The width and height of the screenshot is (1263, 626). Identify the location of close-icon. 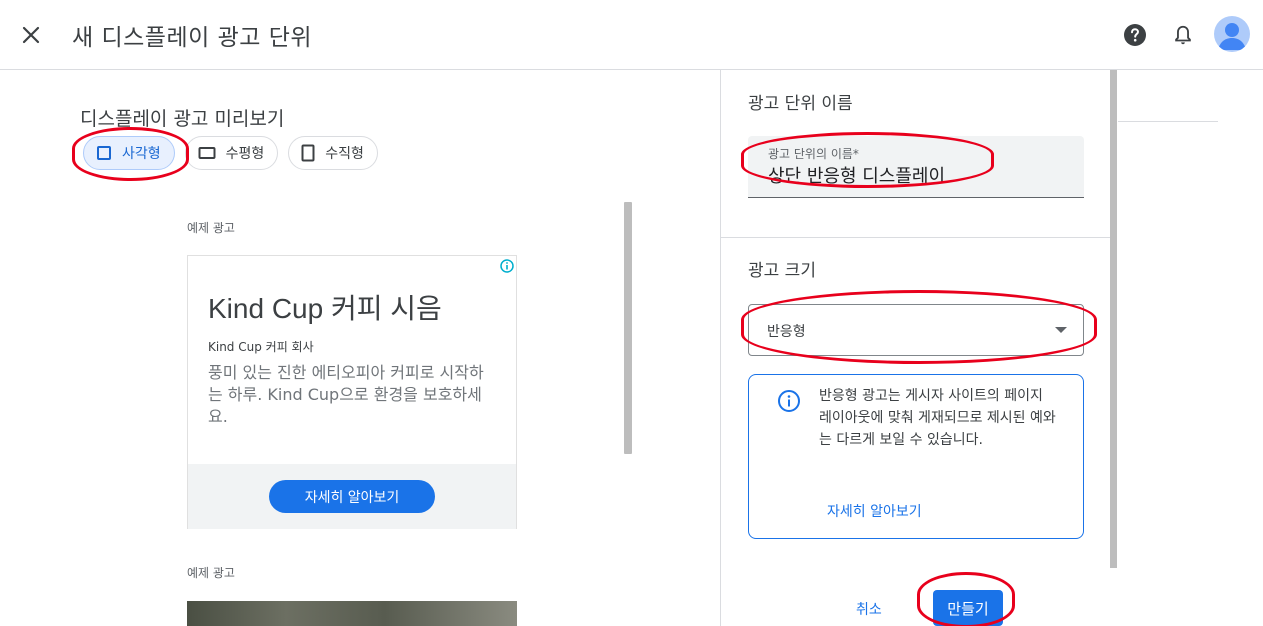
(31, 35).